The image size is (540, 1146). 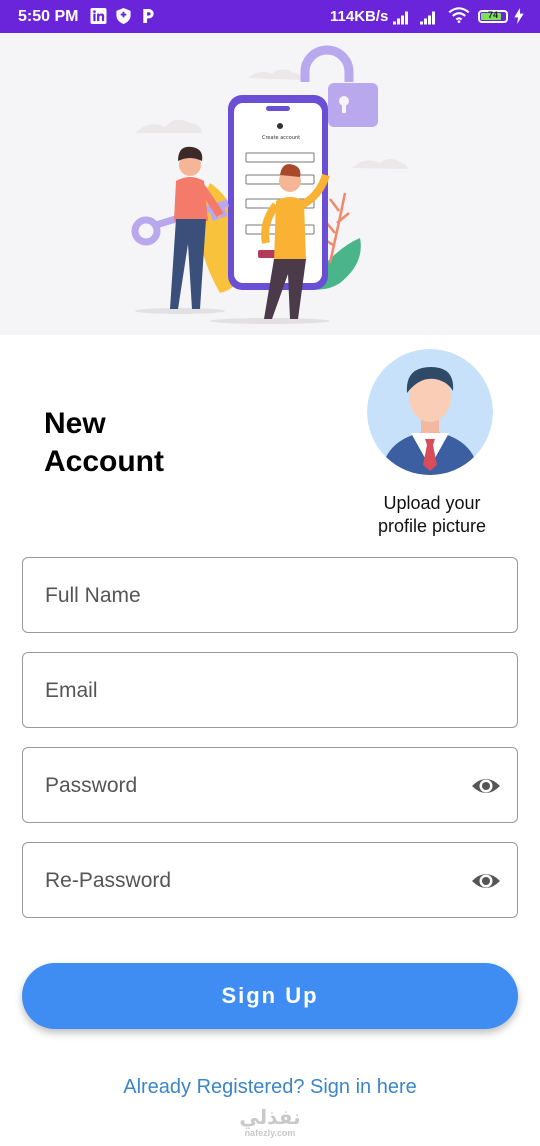 I want to click on upload-caption-line-2: profile picture, so click(x=432, y=526).